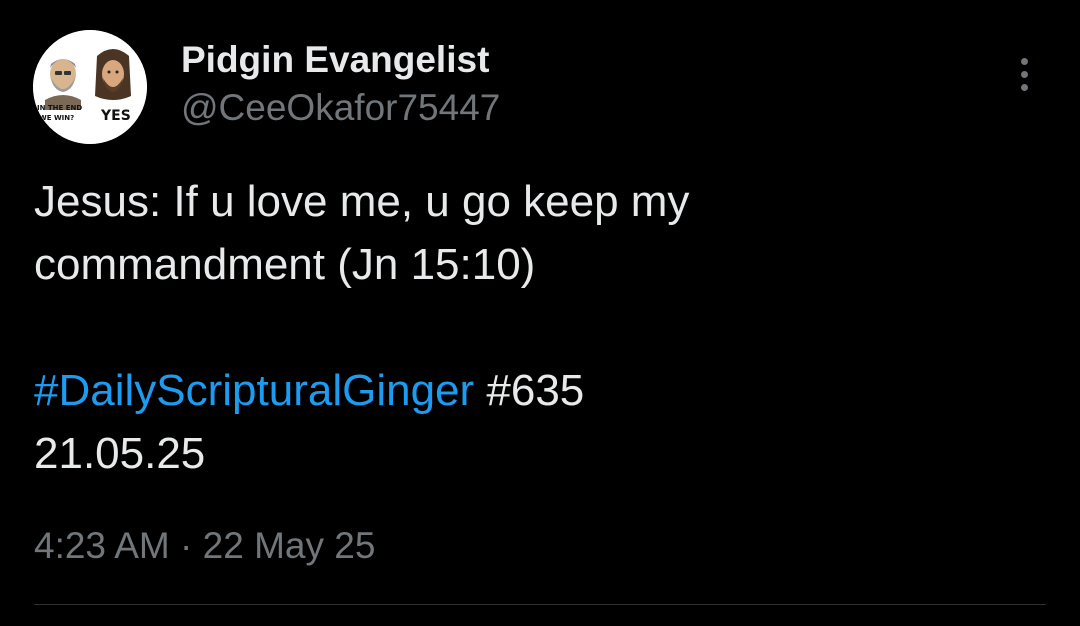 The width and height of the screenshot is (1080, 626). I want to click on tweet-text-line: commandment (Jn 15:10), so click(285, 264).